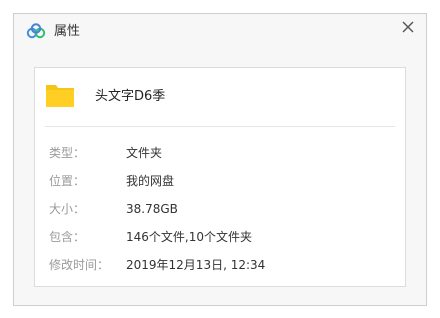  What do you see at coordinates (196, 265) in the screenshot?
I see `property-value: 2019年12月13日, 12:34` at bounding box center [196, 265].